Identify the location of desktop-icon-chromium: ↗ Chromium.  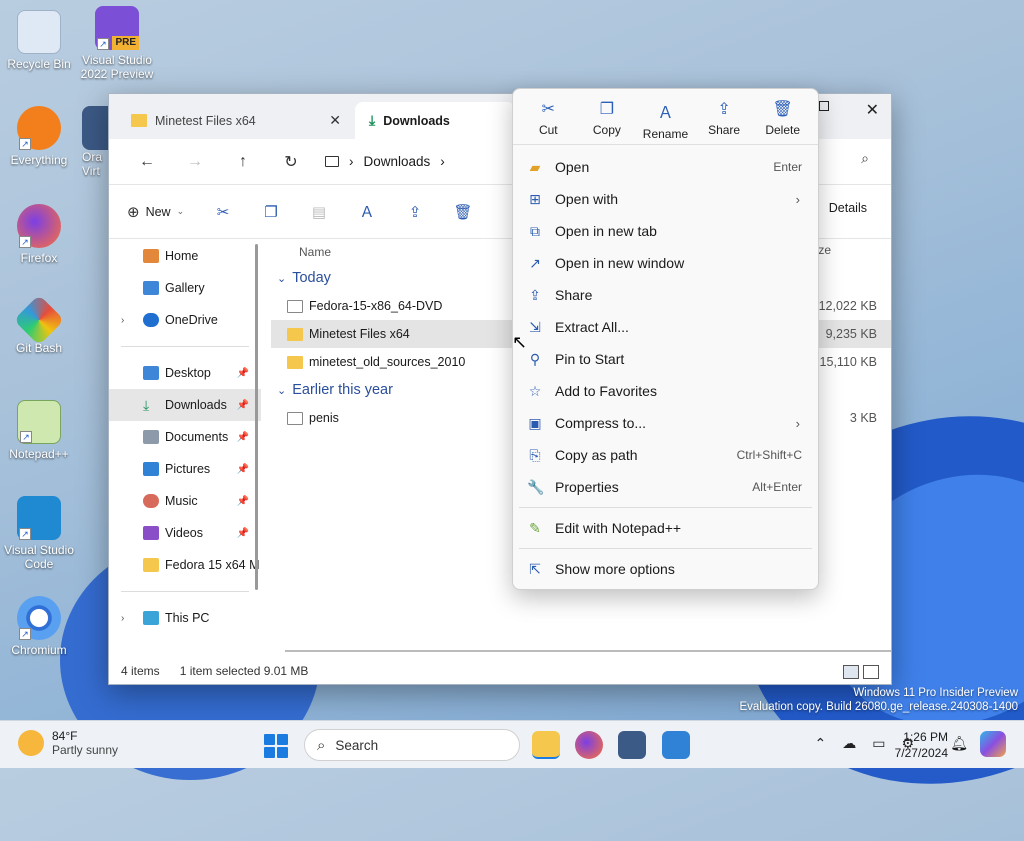
(39, 626).